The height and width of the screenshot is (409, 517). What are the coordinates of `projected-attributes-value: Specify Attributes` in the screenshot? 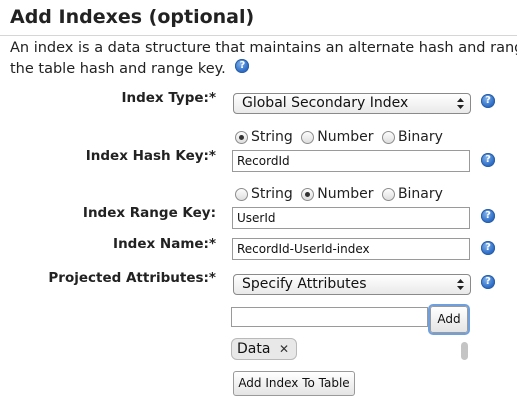 It's located at (304, 284).